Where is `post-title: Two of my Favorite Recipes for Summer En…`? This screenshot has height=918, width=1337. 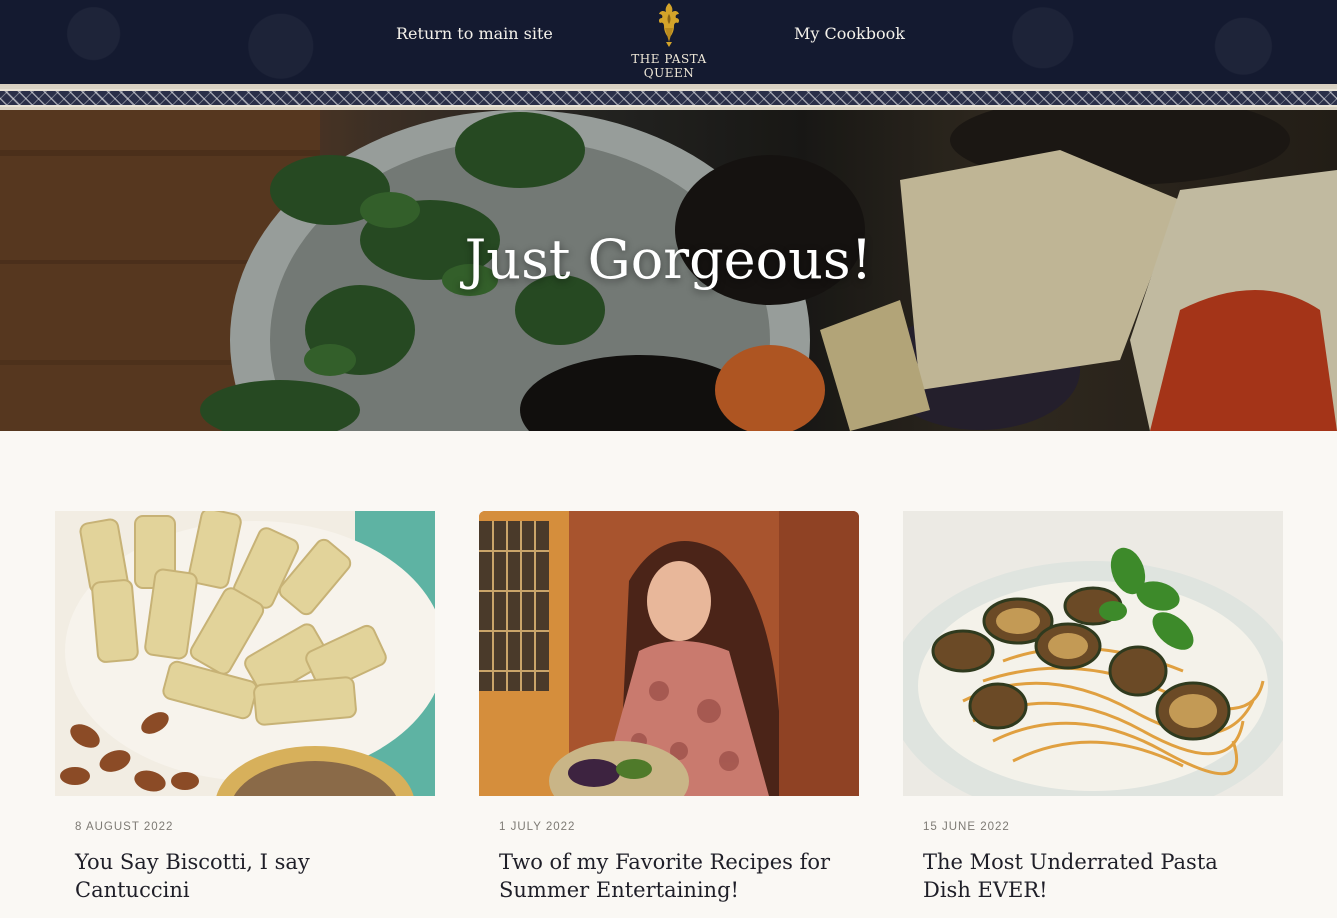 post-title: Two of my Favorite Recipes for Summer En… is located at coordinates (669, 876).